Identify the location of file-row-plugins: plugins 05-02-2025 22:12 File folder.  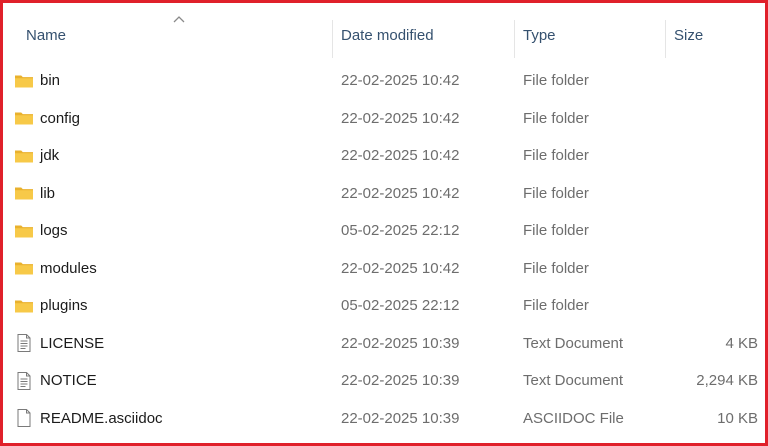
(384, 305).